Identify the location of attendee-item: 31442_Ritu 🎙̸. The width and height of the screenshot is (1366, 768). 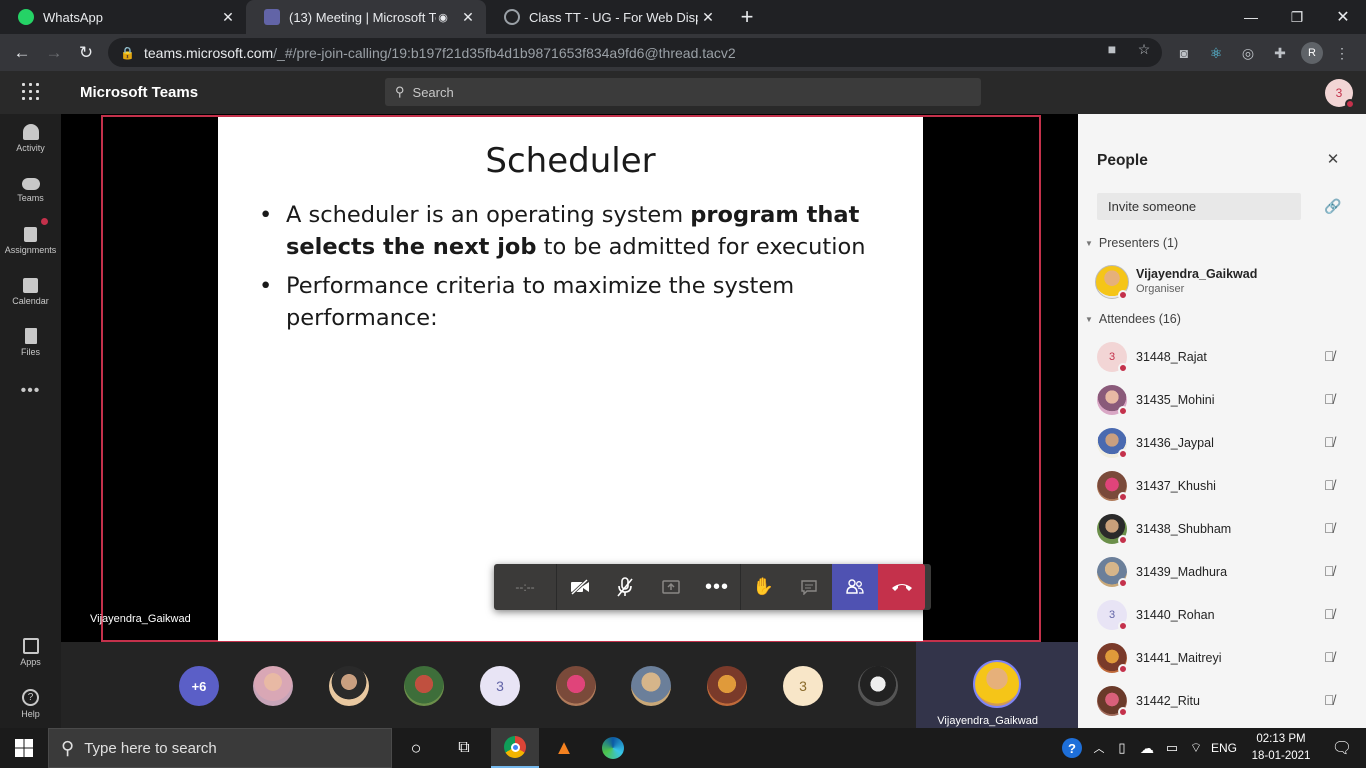
(1222, 701).